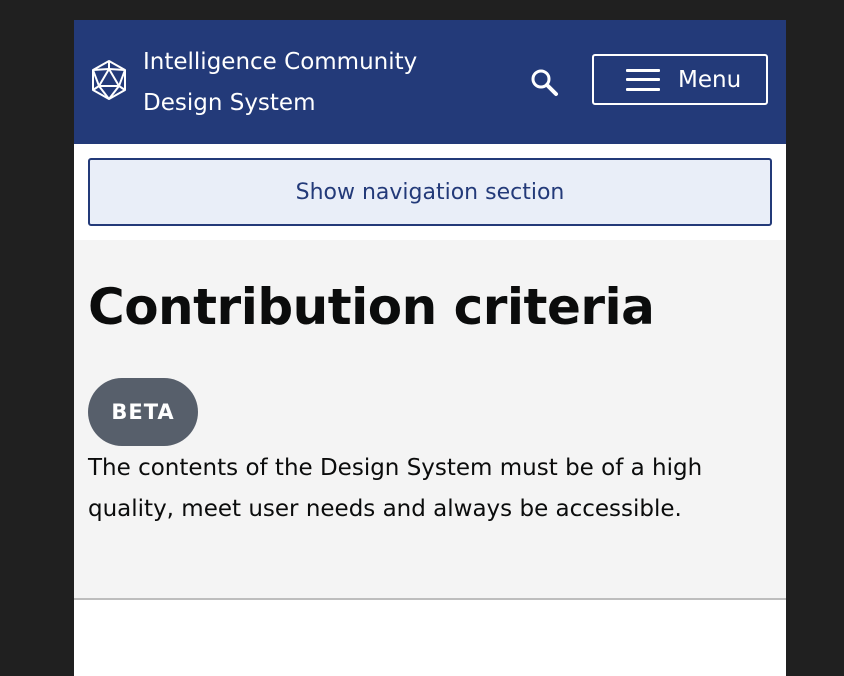 The height and width of the screenshot is (676, 844). Describe the element at coordinates (143, 412) in the screenshot. I see `status-badge: BETA` at that location.